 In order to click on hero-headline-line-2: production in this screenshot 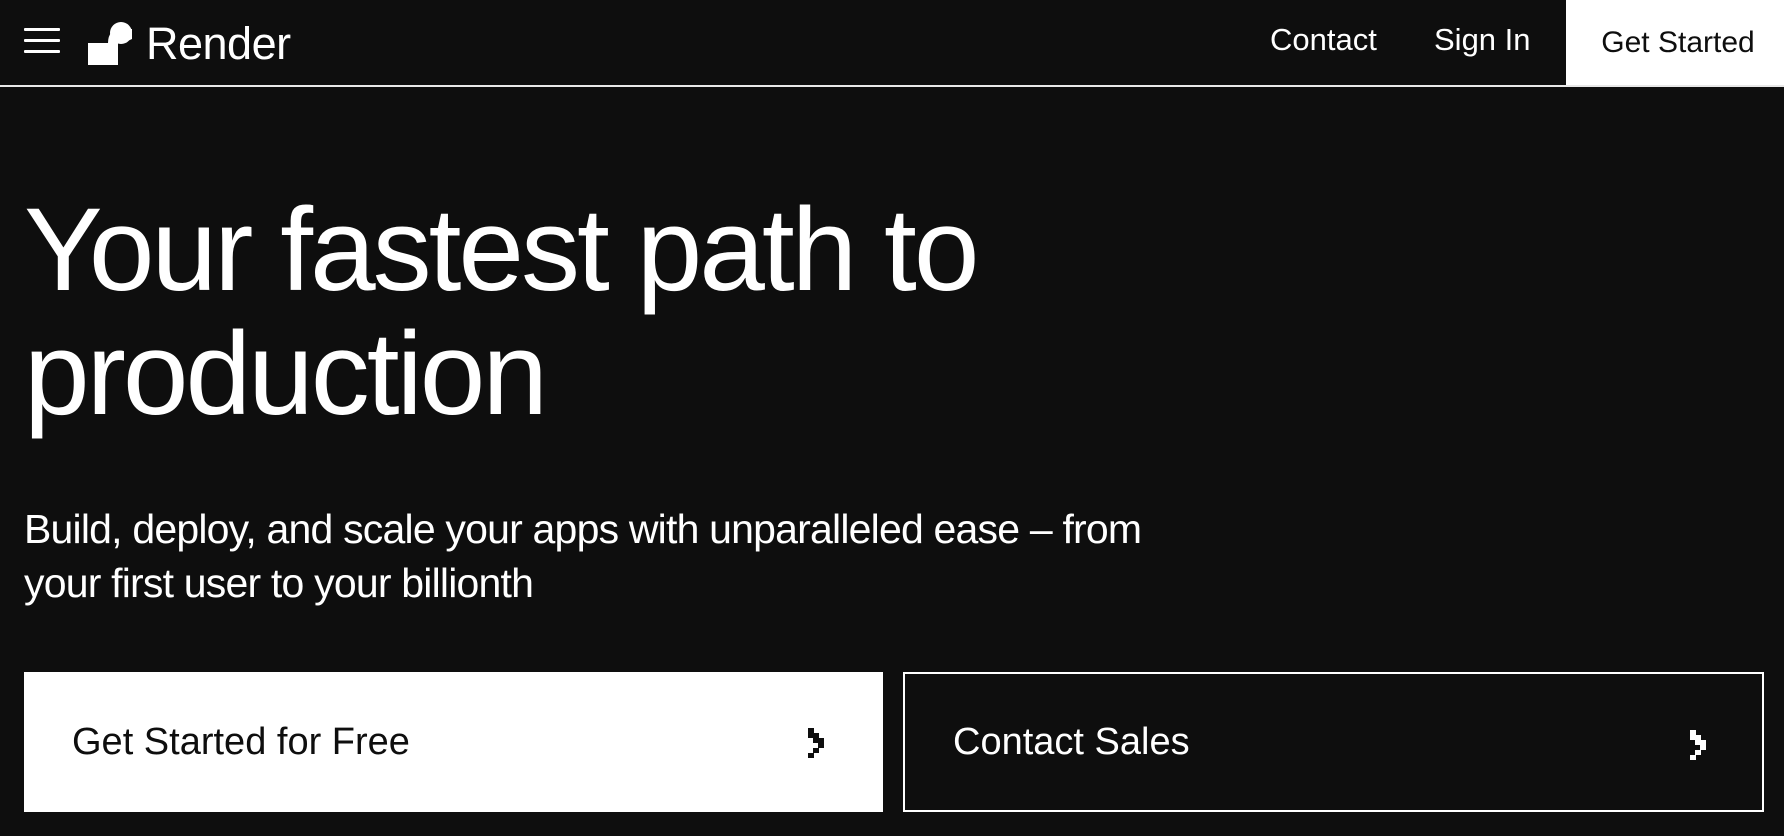, I will do `click(286, 374)`.